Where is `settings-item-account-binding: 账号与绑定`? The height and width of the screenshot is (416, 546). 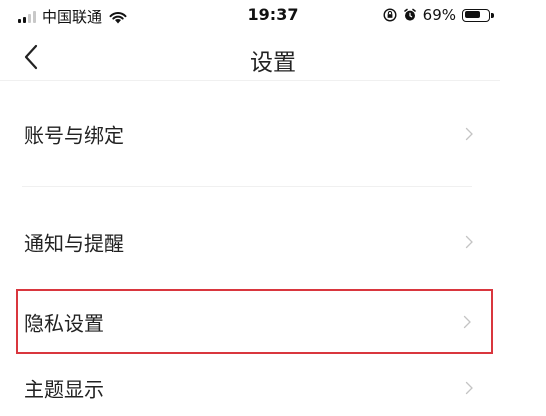
settings-item-account-binding: 账号与绑定 is located at coordinates (254, 134).